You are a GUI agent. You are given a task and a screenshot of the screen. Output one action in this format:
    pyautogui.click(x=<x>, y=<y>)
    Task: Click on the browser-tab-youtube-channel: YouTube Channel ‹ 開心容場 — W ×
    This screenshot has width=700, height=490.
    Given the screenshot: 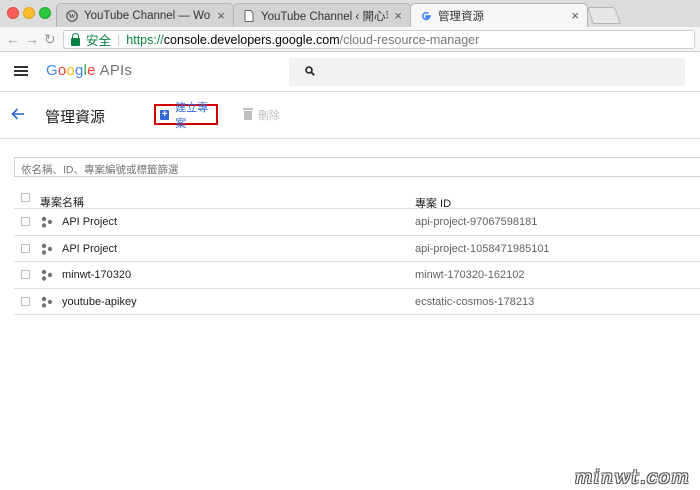 What is the action you would take?
    pyautogui.click(x=322, y=15)
    